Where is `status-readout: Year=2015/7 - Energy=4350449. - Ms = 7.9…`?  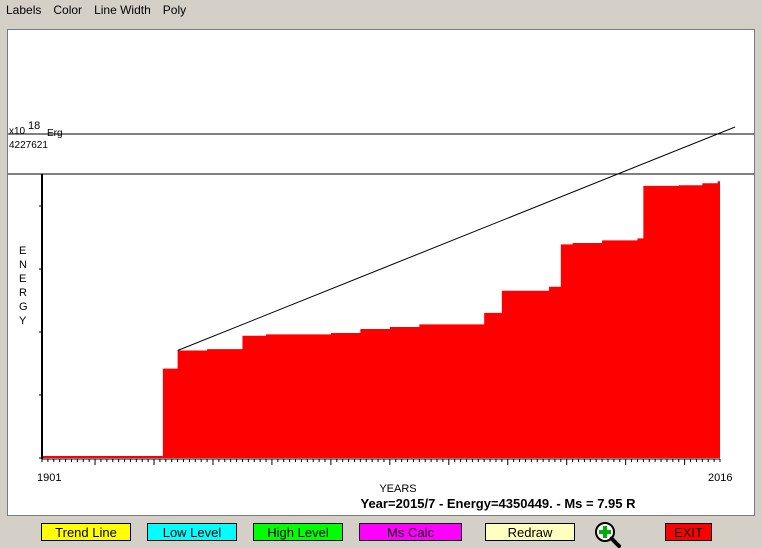
status-readout: Year=2015/7 - Energy=4350449. - Ms = 7.9… is located at coordinates (499, 503).